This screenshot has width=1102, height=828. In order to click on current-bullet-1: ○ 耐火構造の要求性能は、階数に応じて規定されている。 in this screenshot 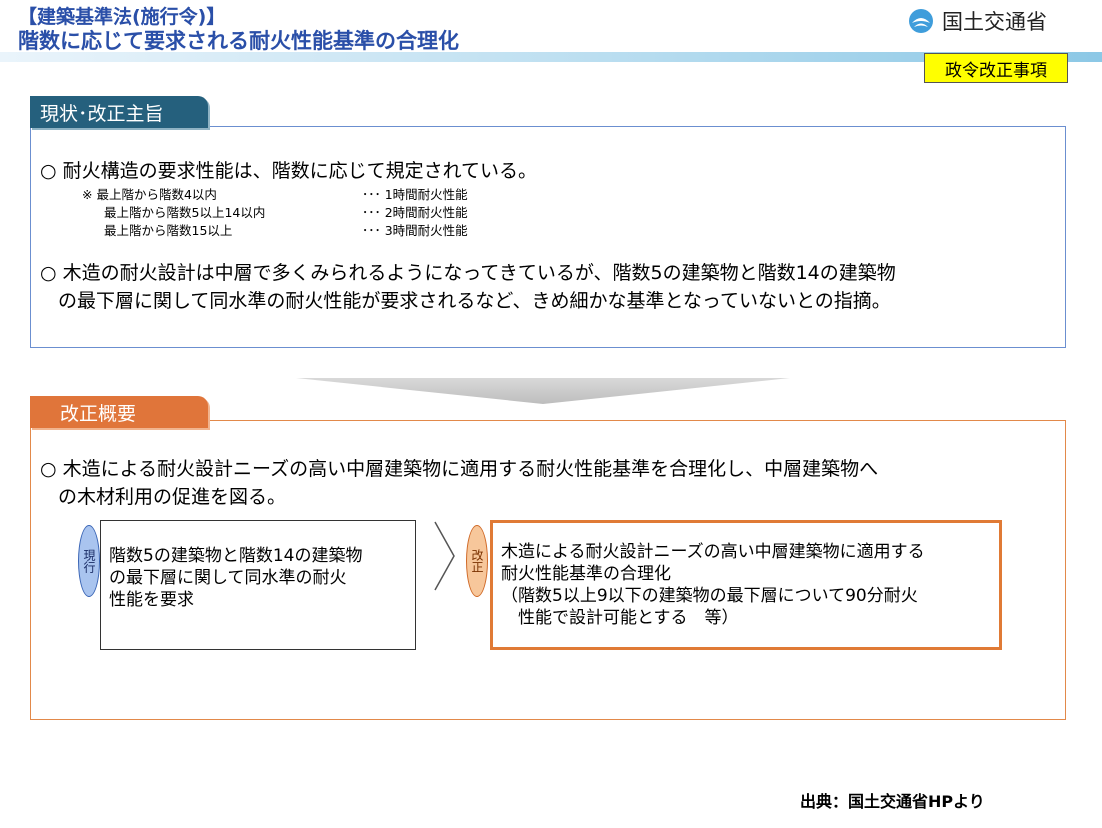, I will do `click(289, 171)`.